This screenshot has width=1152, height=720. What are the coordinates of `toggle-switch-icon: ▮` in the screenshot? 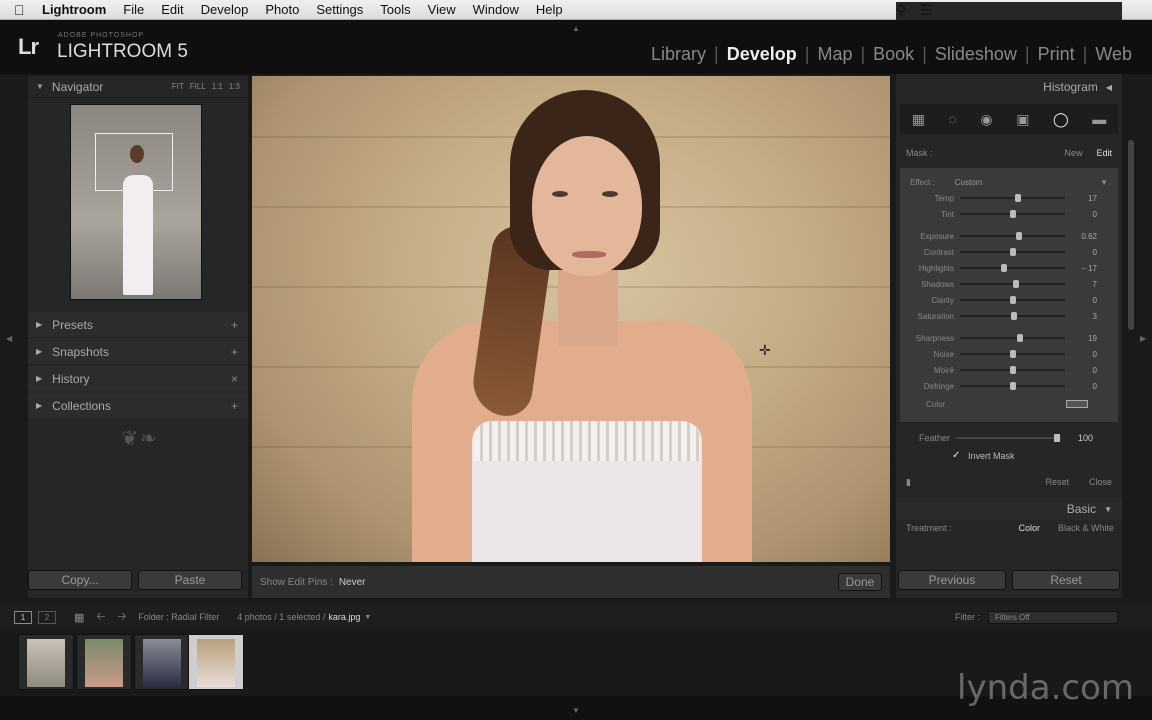 It's located at (908, 482).